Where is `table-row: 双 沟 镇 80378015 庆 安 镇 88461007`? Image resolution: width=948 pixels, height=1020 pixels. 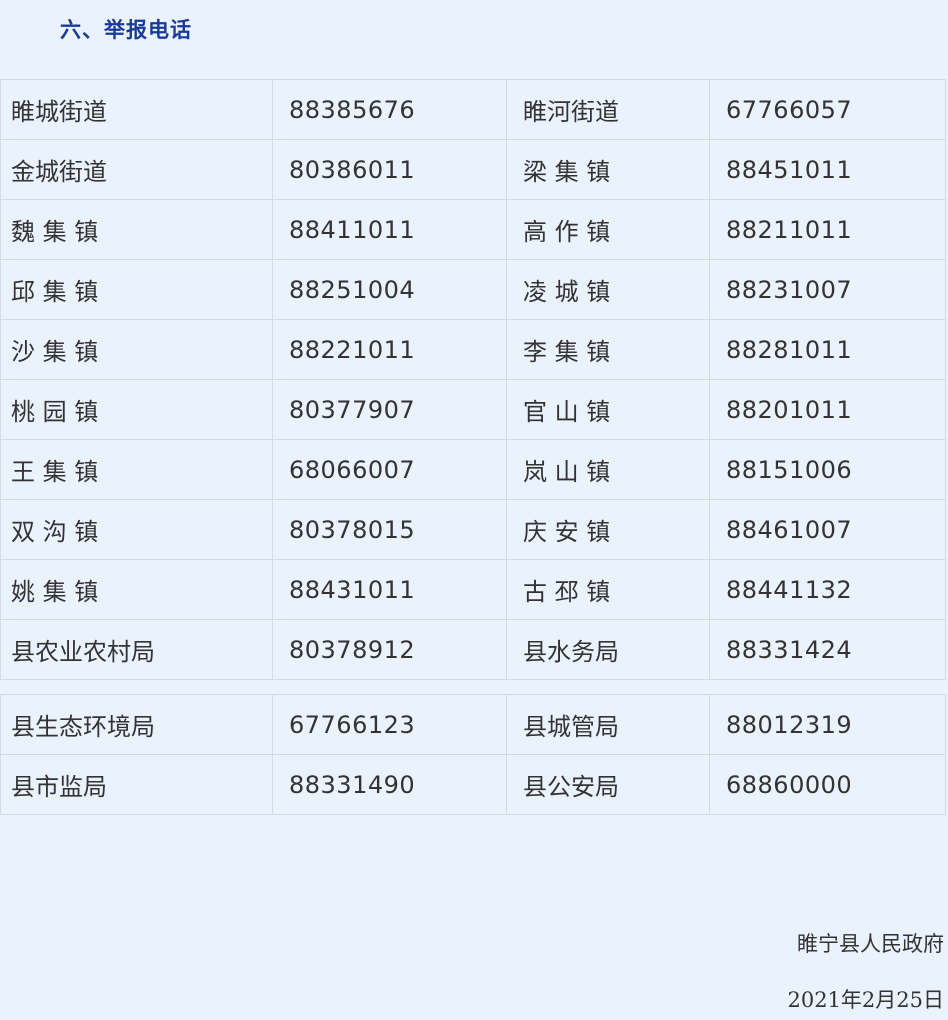 table-row: 双 沟 镇 80378015 庆 安 镇 88461007 is located at coordinates (473, 529).